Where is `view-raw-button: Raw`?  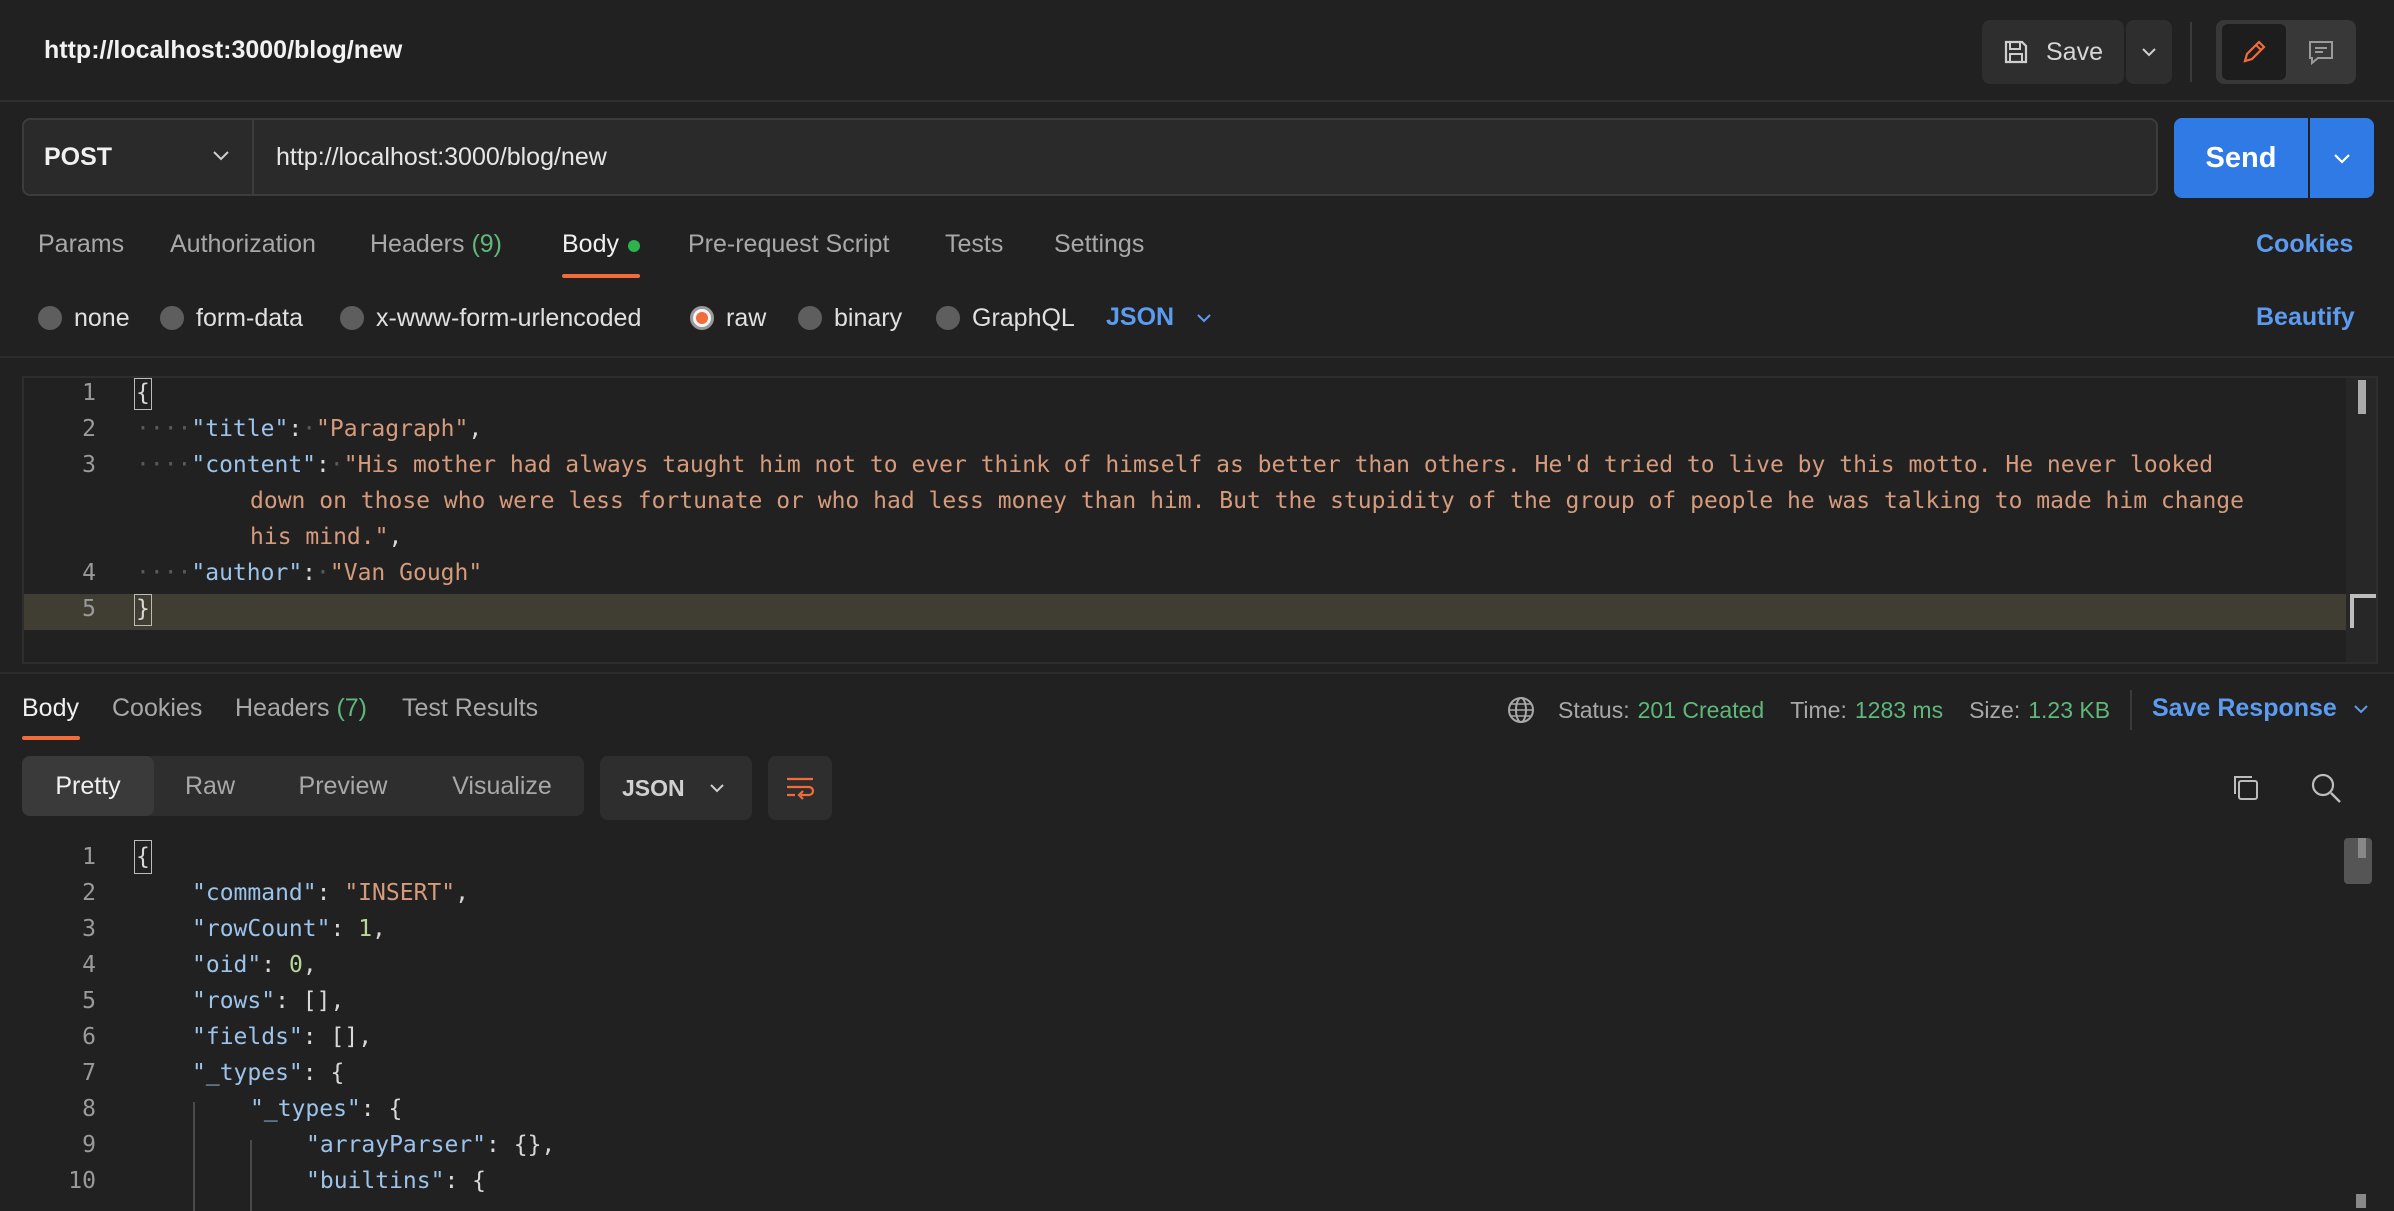 view-raw-button: Raw is located at coordinates (210, 786).